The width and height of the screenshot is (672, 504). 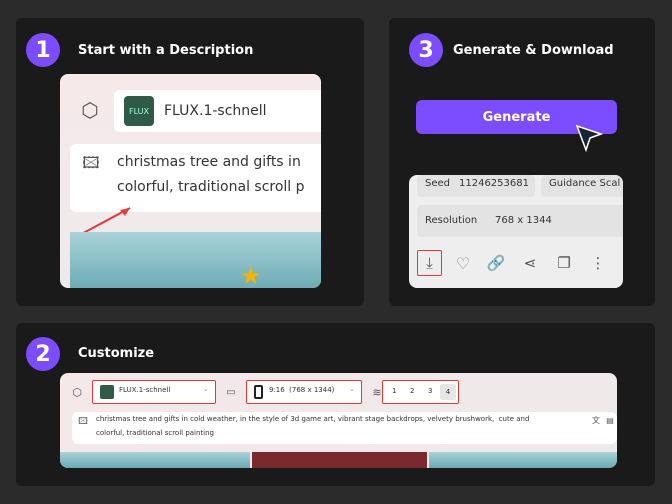 What do you see at coordinates (195, 260) in the screenshot?
I see `generated-image: ★` at bounding box center [195, 260].